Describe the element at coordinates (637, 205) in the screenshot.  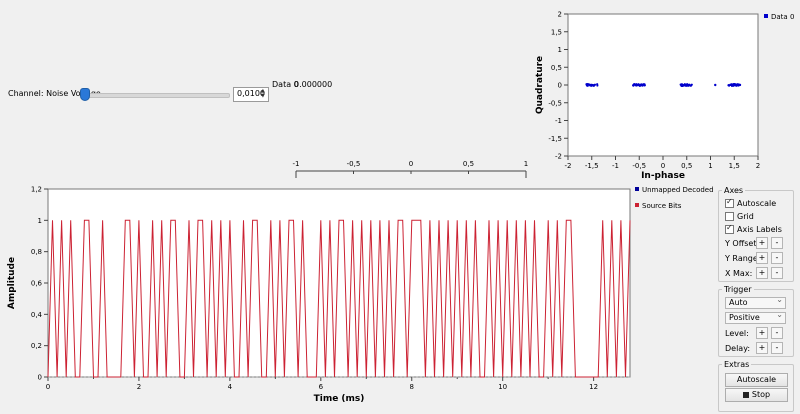
I see `legend-swatch-source` at that location.